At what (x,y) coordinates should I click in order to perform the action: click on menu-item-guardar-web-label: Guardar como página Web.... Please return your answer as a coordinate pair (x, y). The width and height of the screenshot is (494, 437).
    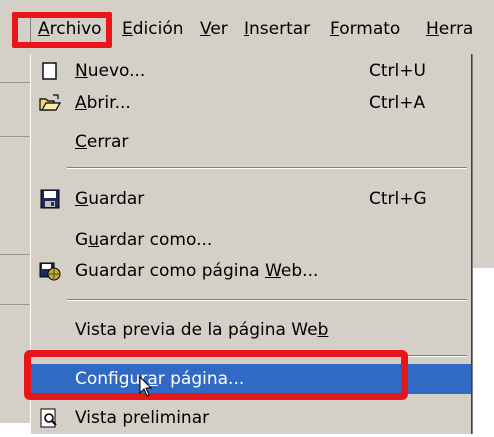
    Looking at the image, I should click on (197, 271).